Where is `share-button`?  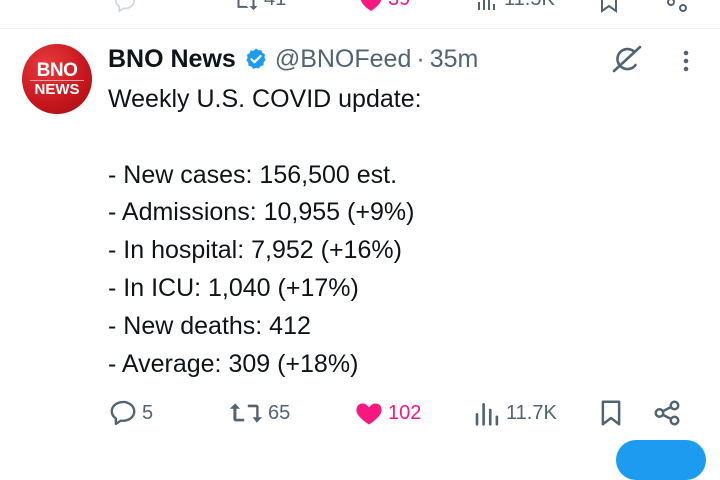
share-button is located at coordinates (667, 413).